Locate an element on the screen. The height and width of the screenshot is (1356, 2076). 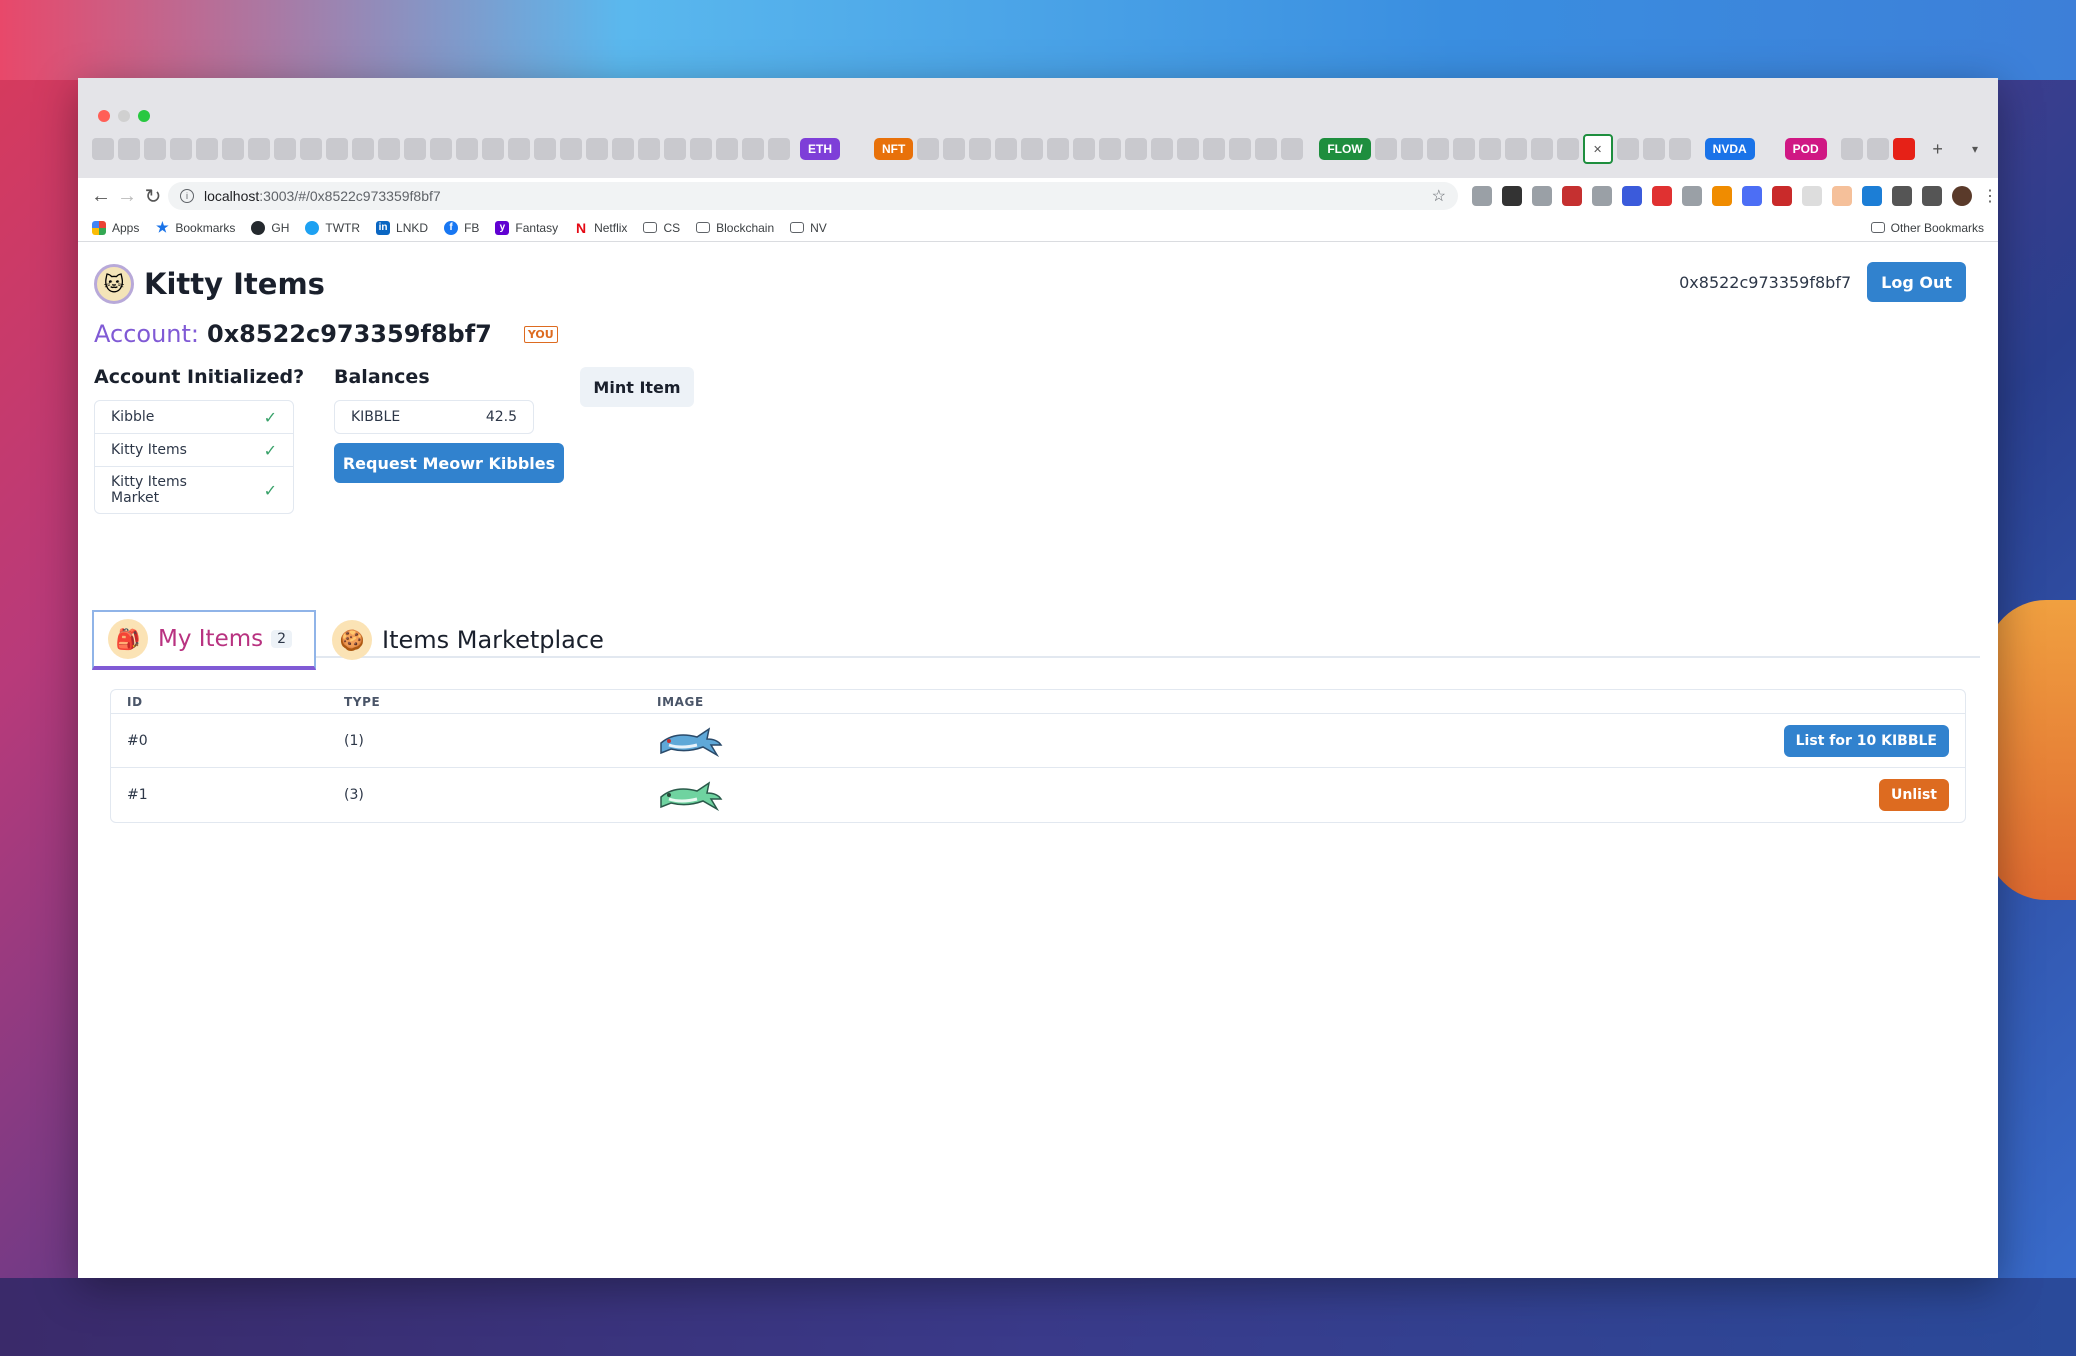
back-icon: ← is located at coordinates (101, 196).